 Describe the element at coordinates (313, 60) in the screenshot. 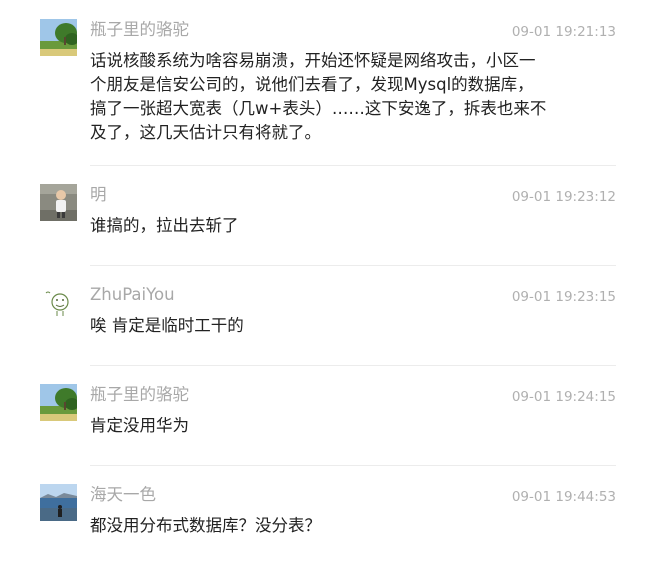

I see `comment-text-line: 话说核酸系统为啥容易崩溃，开始还怀疑是网络攻击，小区一` at that location.